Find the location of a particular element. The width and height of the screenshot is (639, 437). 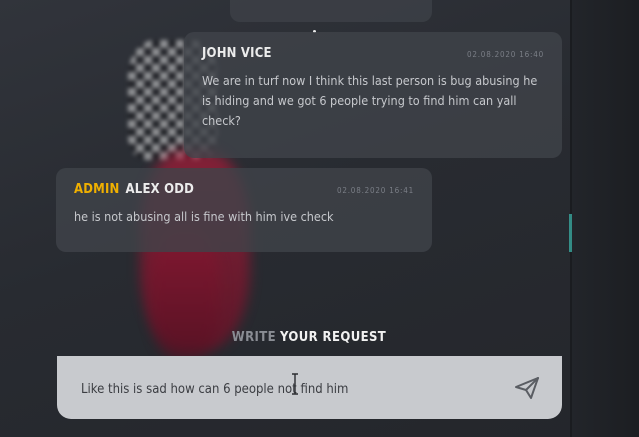

scroll-thumb is located at coordinates (570, 233).